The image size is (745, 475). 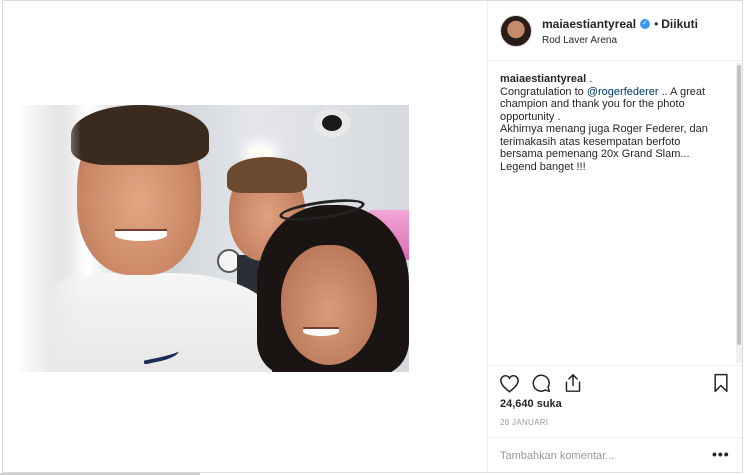 I want to click on comment-icon, so click(x=541, y=383).